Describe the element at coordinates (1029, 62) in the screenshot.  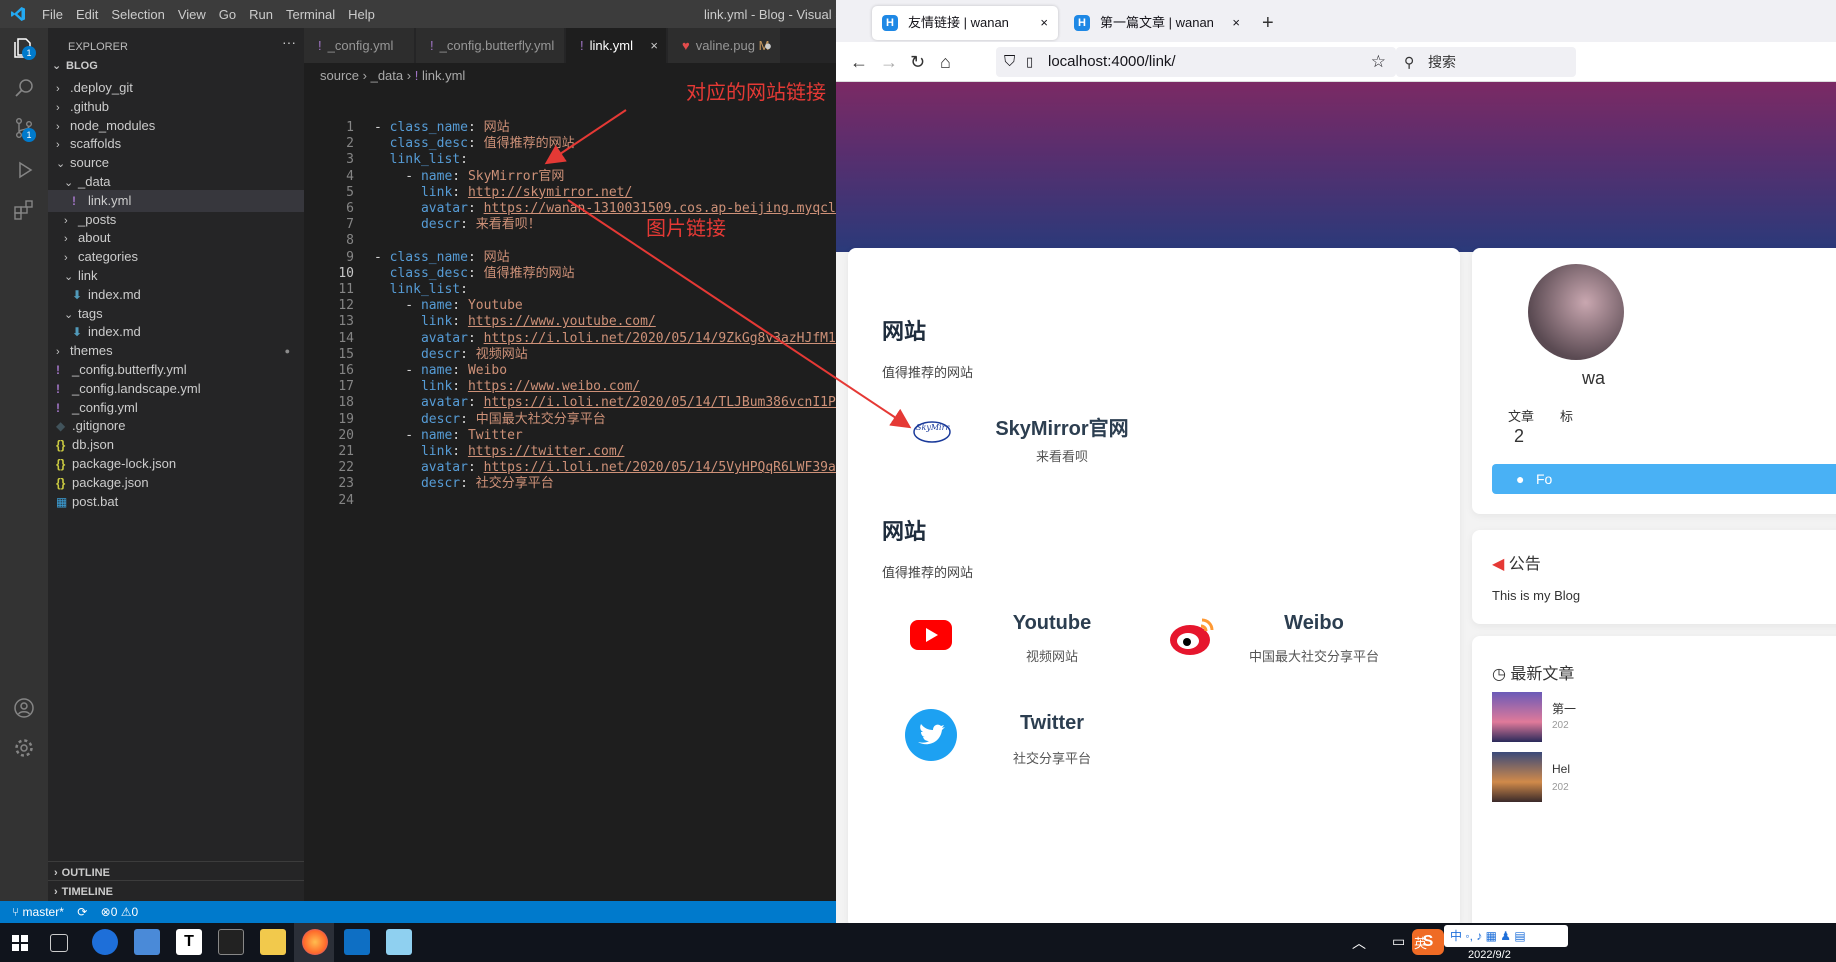
I see `page-icon: ▯` at that location.